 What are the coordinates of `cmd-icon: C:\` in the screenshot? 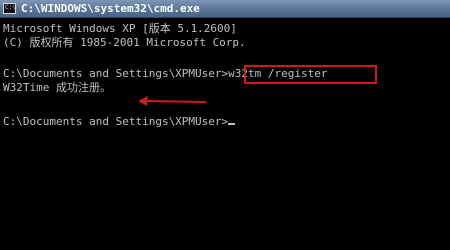 It's located at (9, 8).